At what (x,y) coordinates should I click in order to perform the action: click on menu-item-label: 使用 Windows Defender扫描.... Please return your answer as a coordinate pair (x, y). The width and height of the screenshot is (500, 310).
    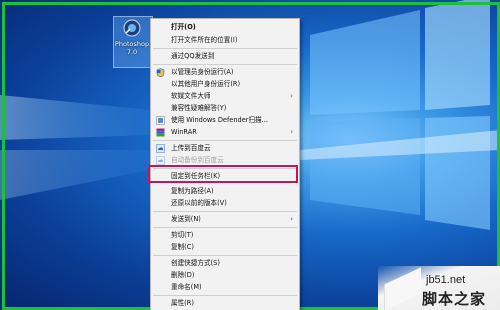
    Looking at the image, I should click on (219, 120).